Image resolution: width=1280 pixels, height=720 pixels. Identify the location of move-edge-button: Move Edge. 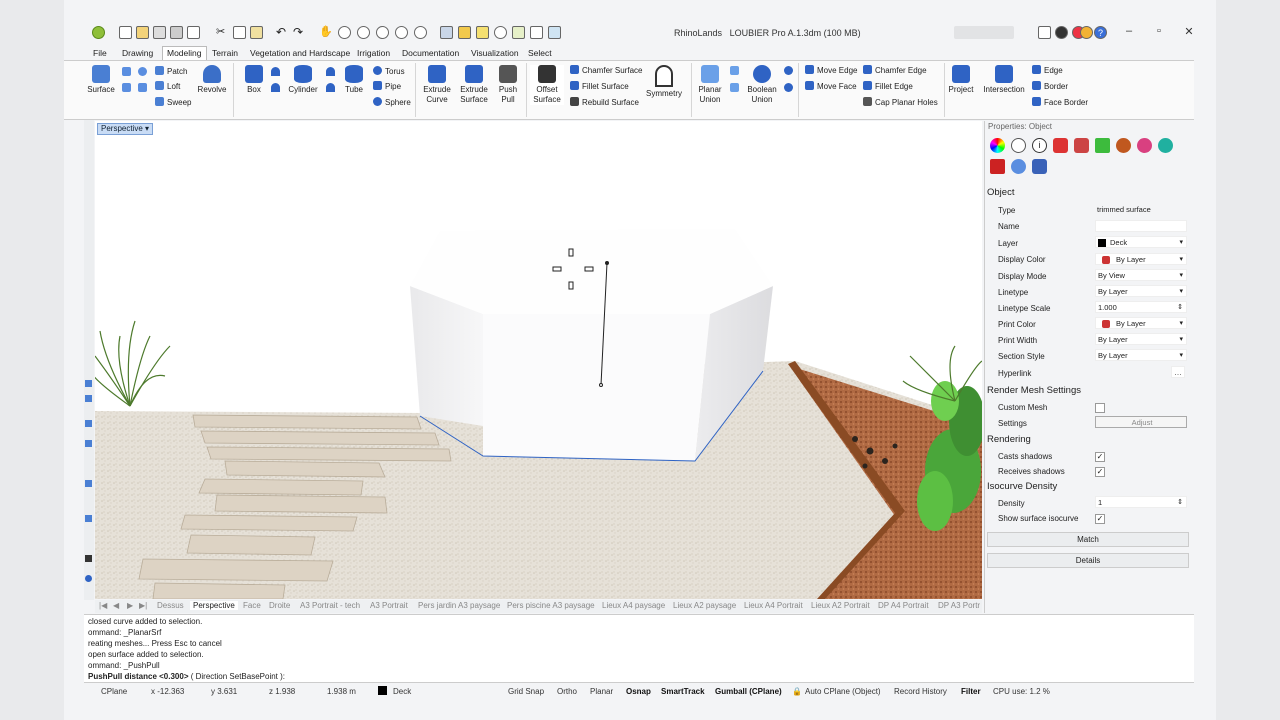
(831, 70).